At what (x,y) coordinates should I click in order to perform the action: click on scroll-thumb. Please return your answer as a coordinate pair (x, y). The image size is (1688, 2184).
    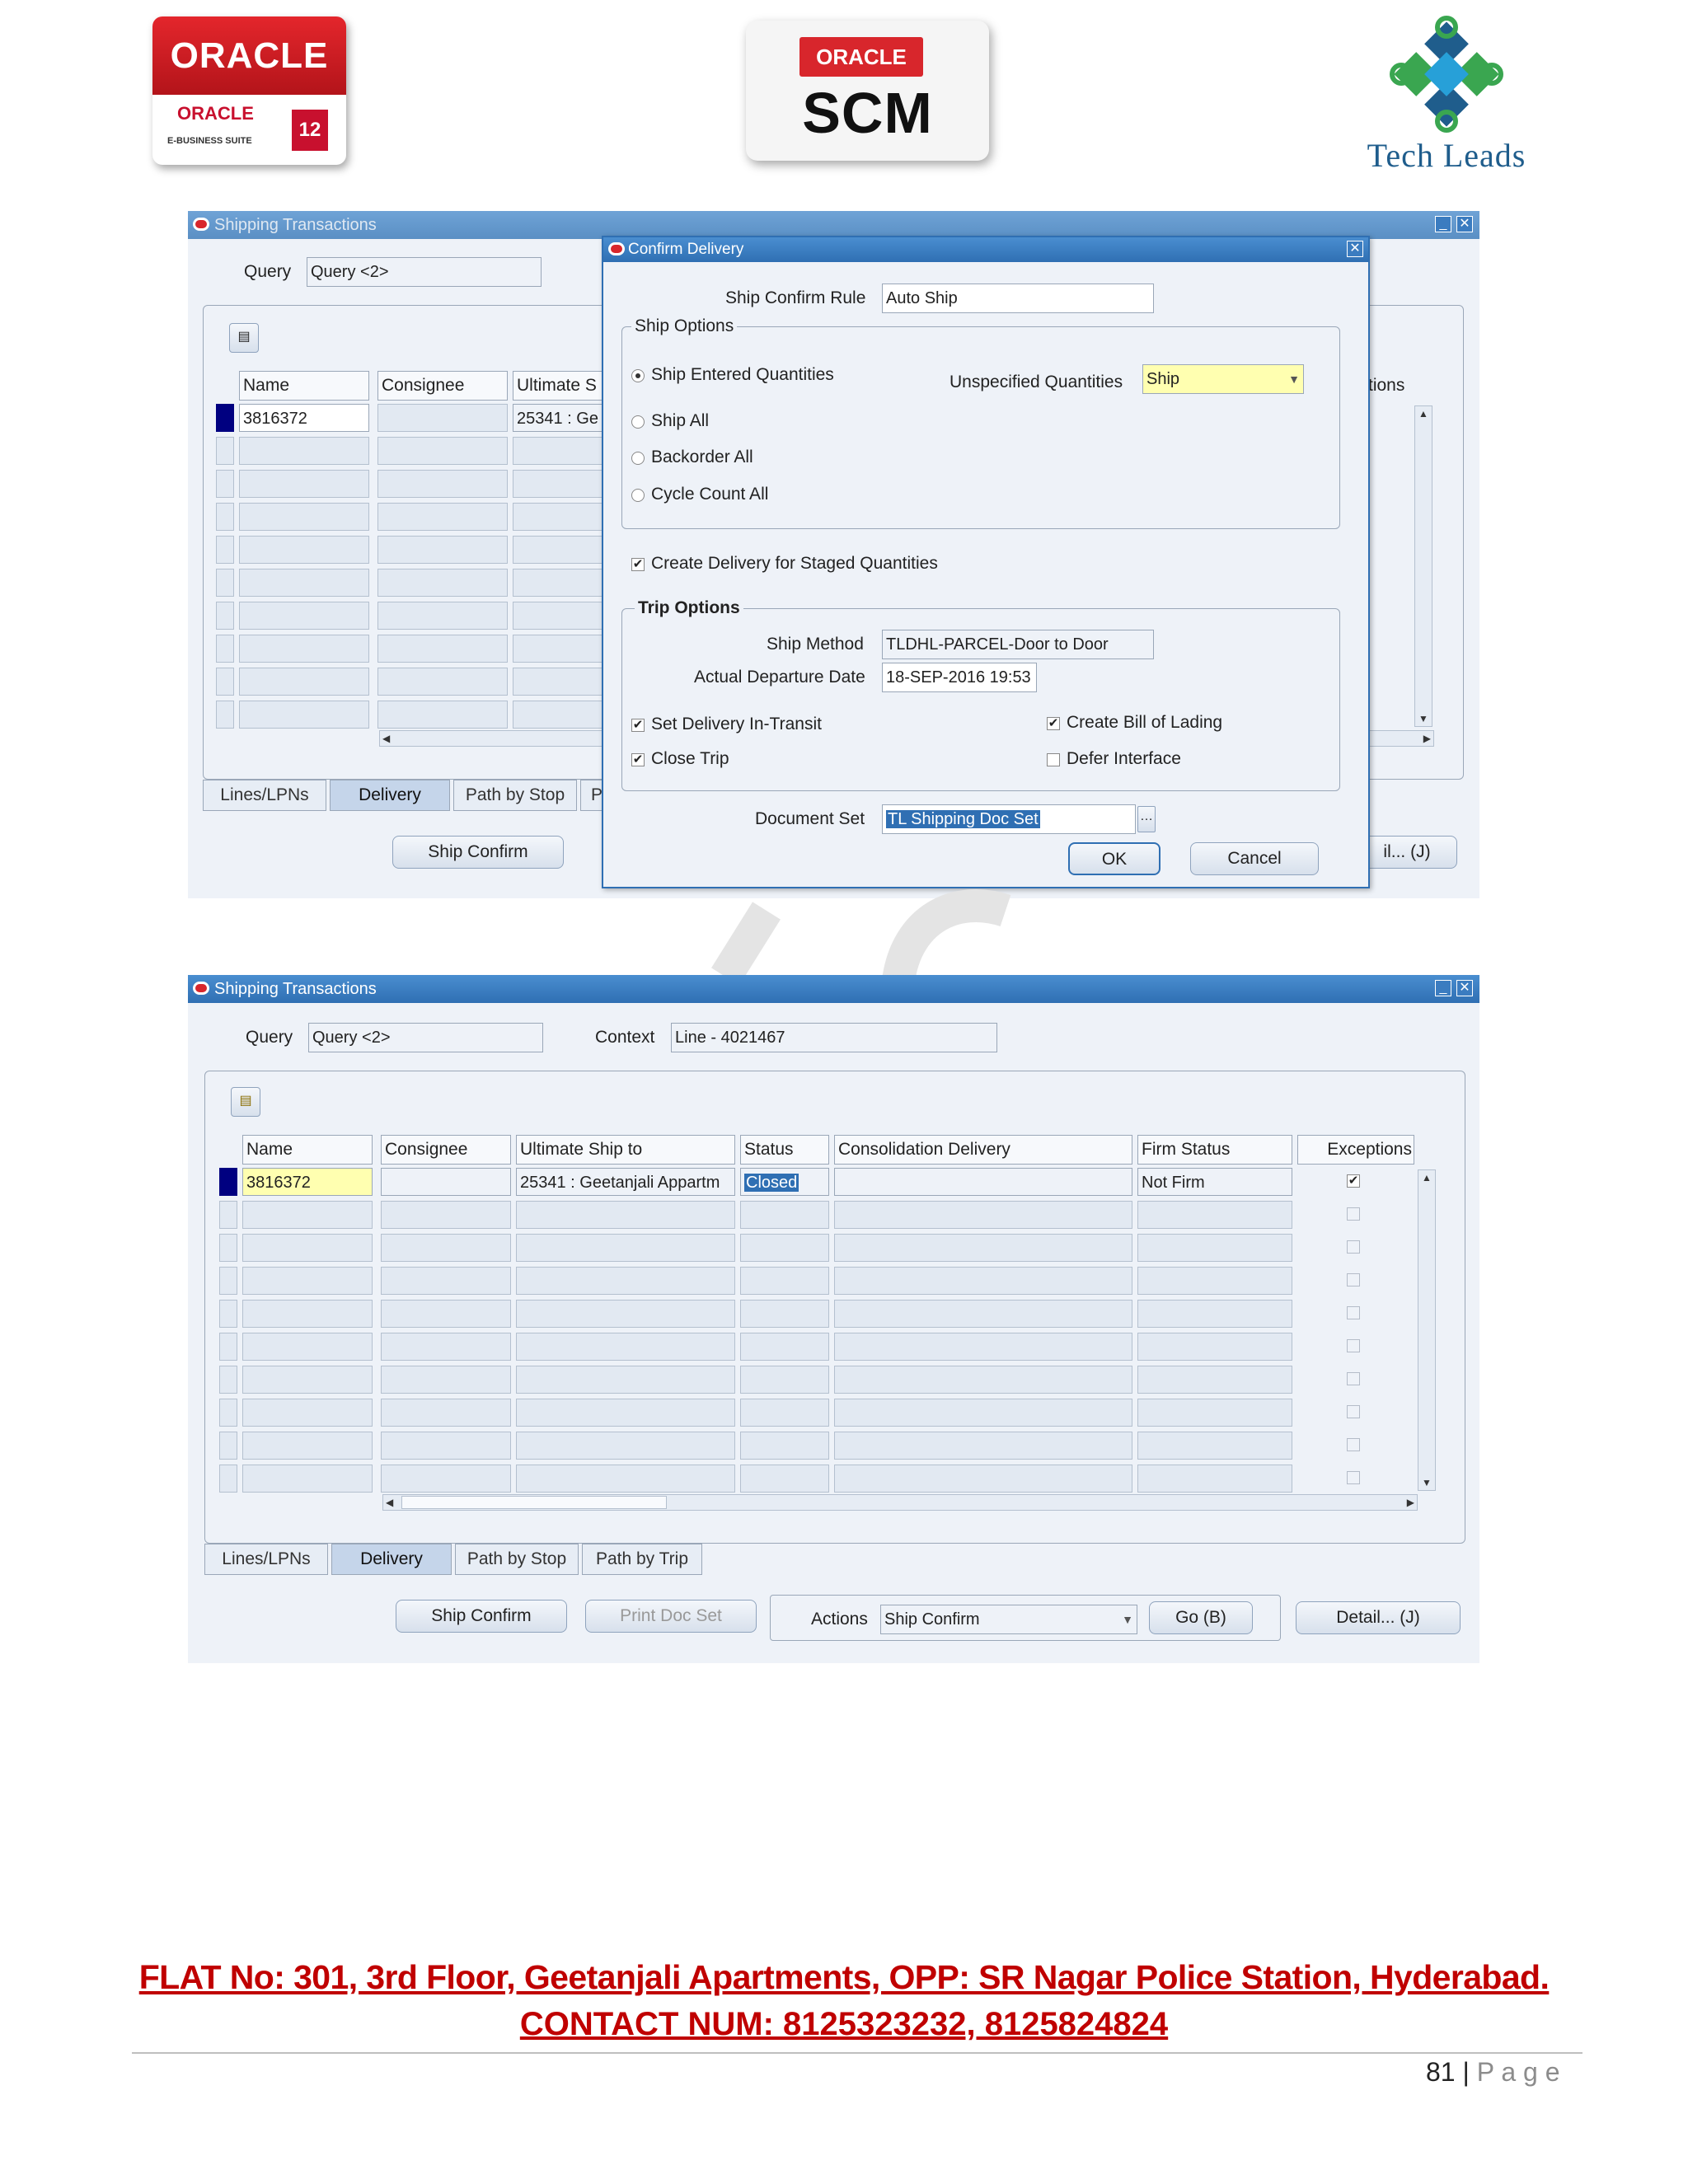
    Looking at the image, I should click on (534, 1502).